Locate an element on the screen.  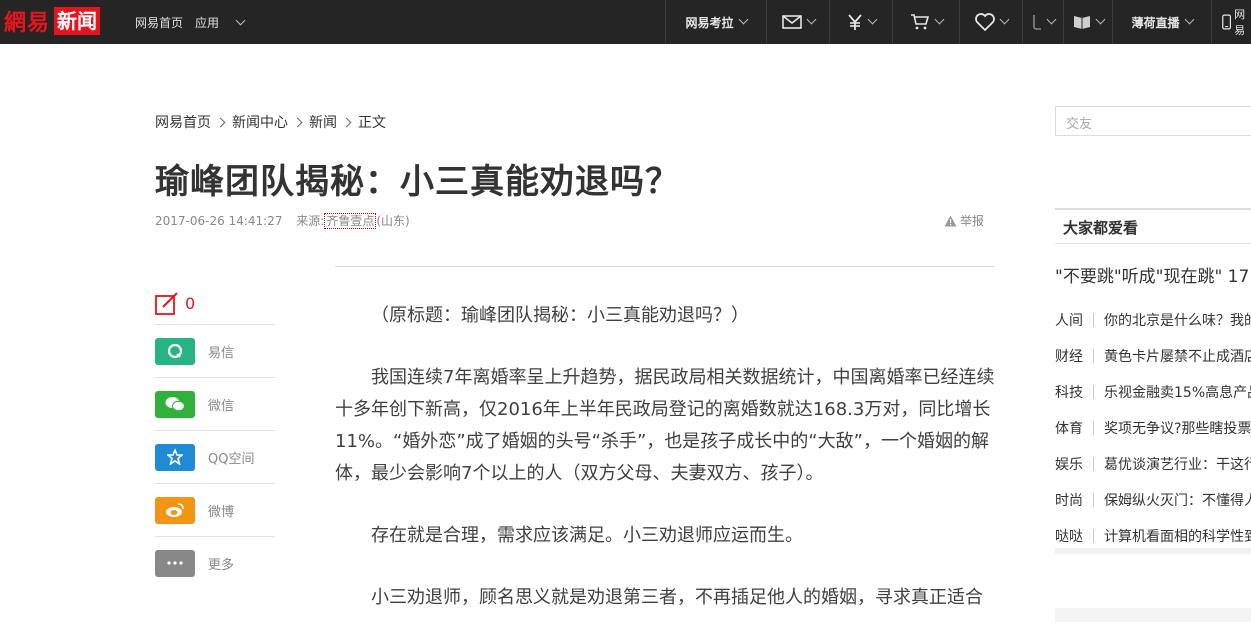
yen-icon is located at coordinates (854, 22).